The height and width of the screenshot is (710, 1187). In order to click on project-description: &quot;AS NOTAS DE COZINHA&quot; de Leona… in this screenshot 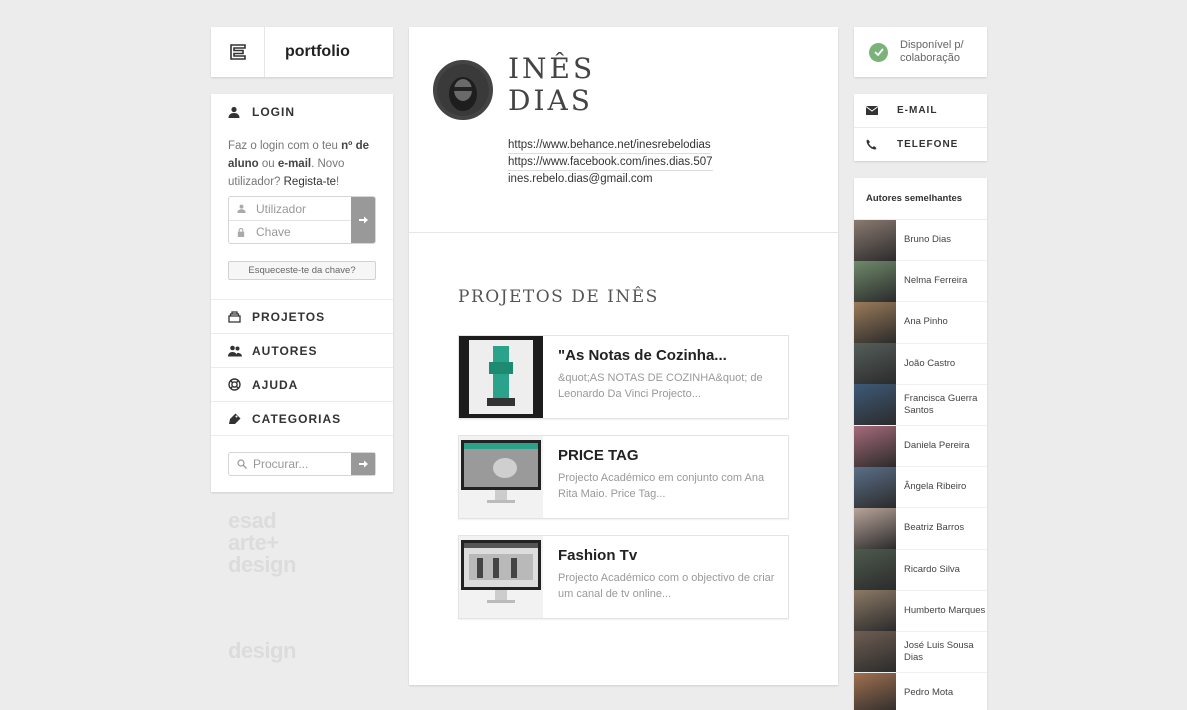, I will do `click(660, 386)`.